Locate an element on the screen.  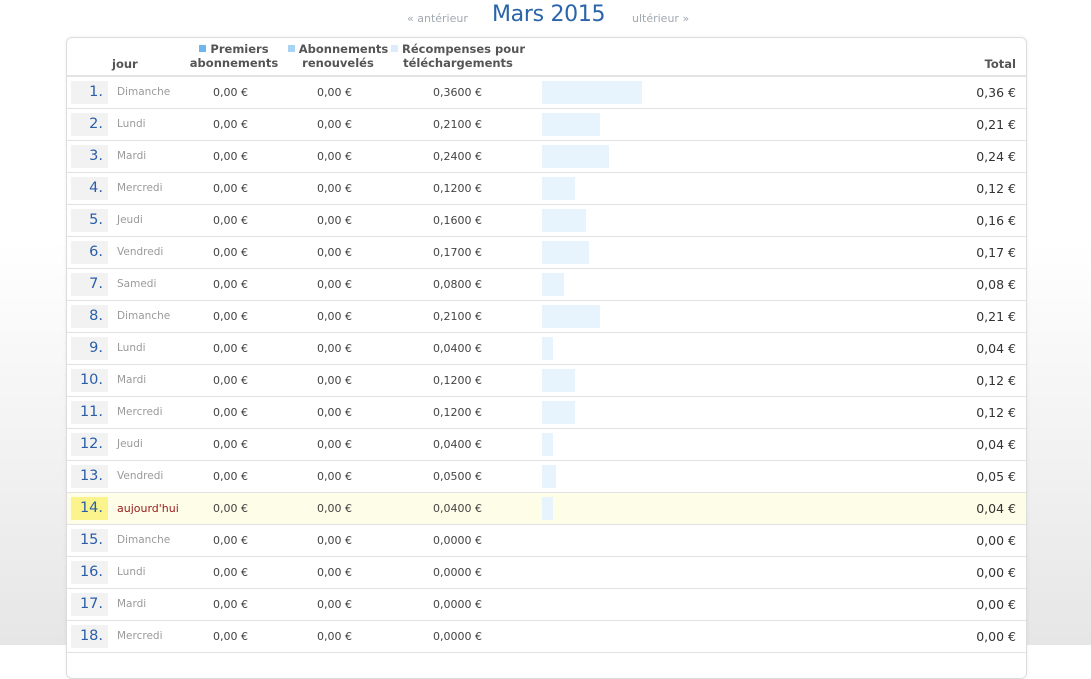
table-row: 3. Mardi 0,00 € 0,00 € 0,2400 € 0,24 € is located at coordinates (546, 157).